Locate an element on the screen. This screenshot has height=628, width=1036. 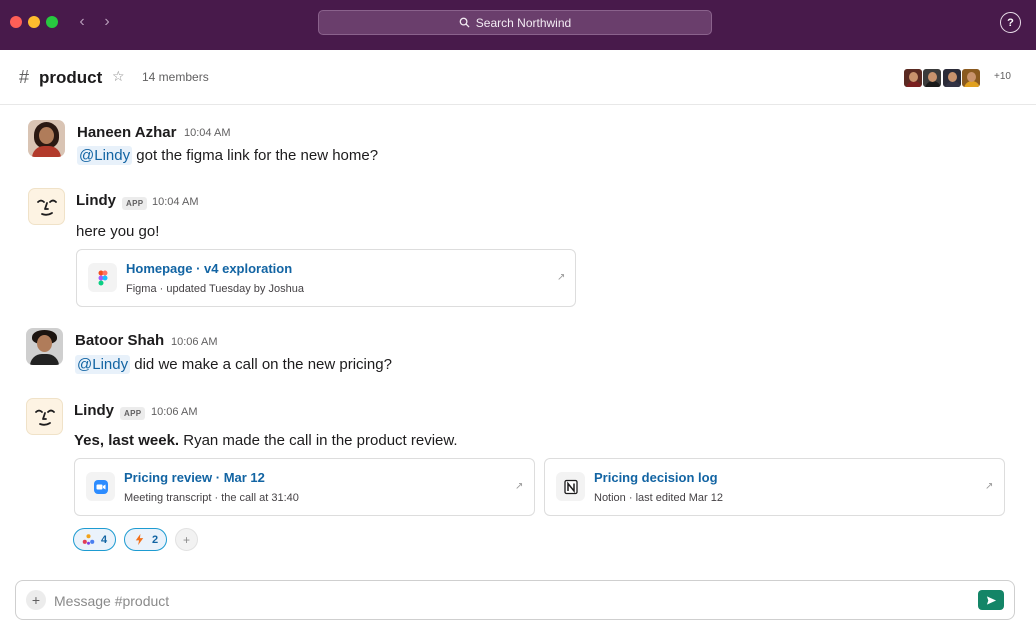
reaction-people: 4 is located at coordinates (95, 539).